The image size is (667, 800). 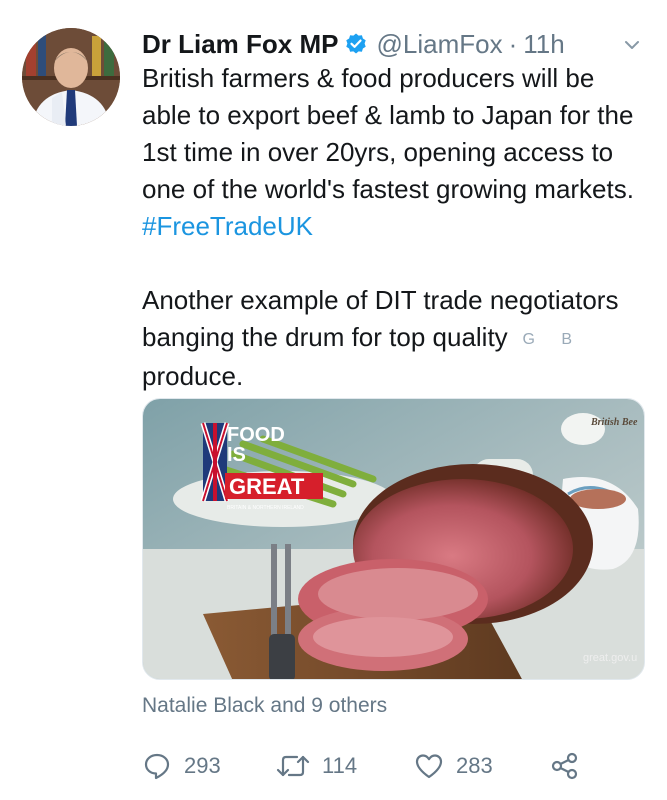 What do you see at coordinates (265, 508) in the screenshot?
I see `badge-tagline: BRITAIN & NORTHERN IRELAND` at bounding box center [265, 508].